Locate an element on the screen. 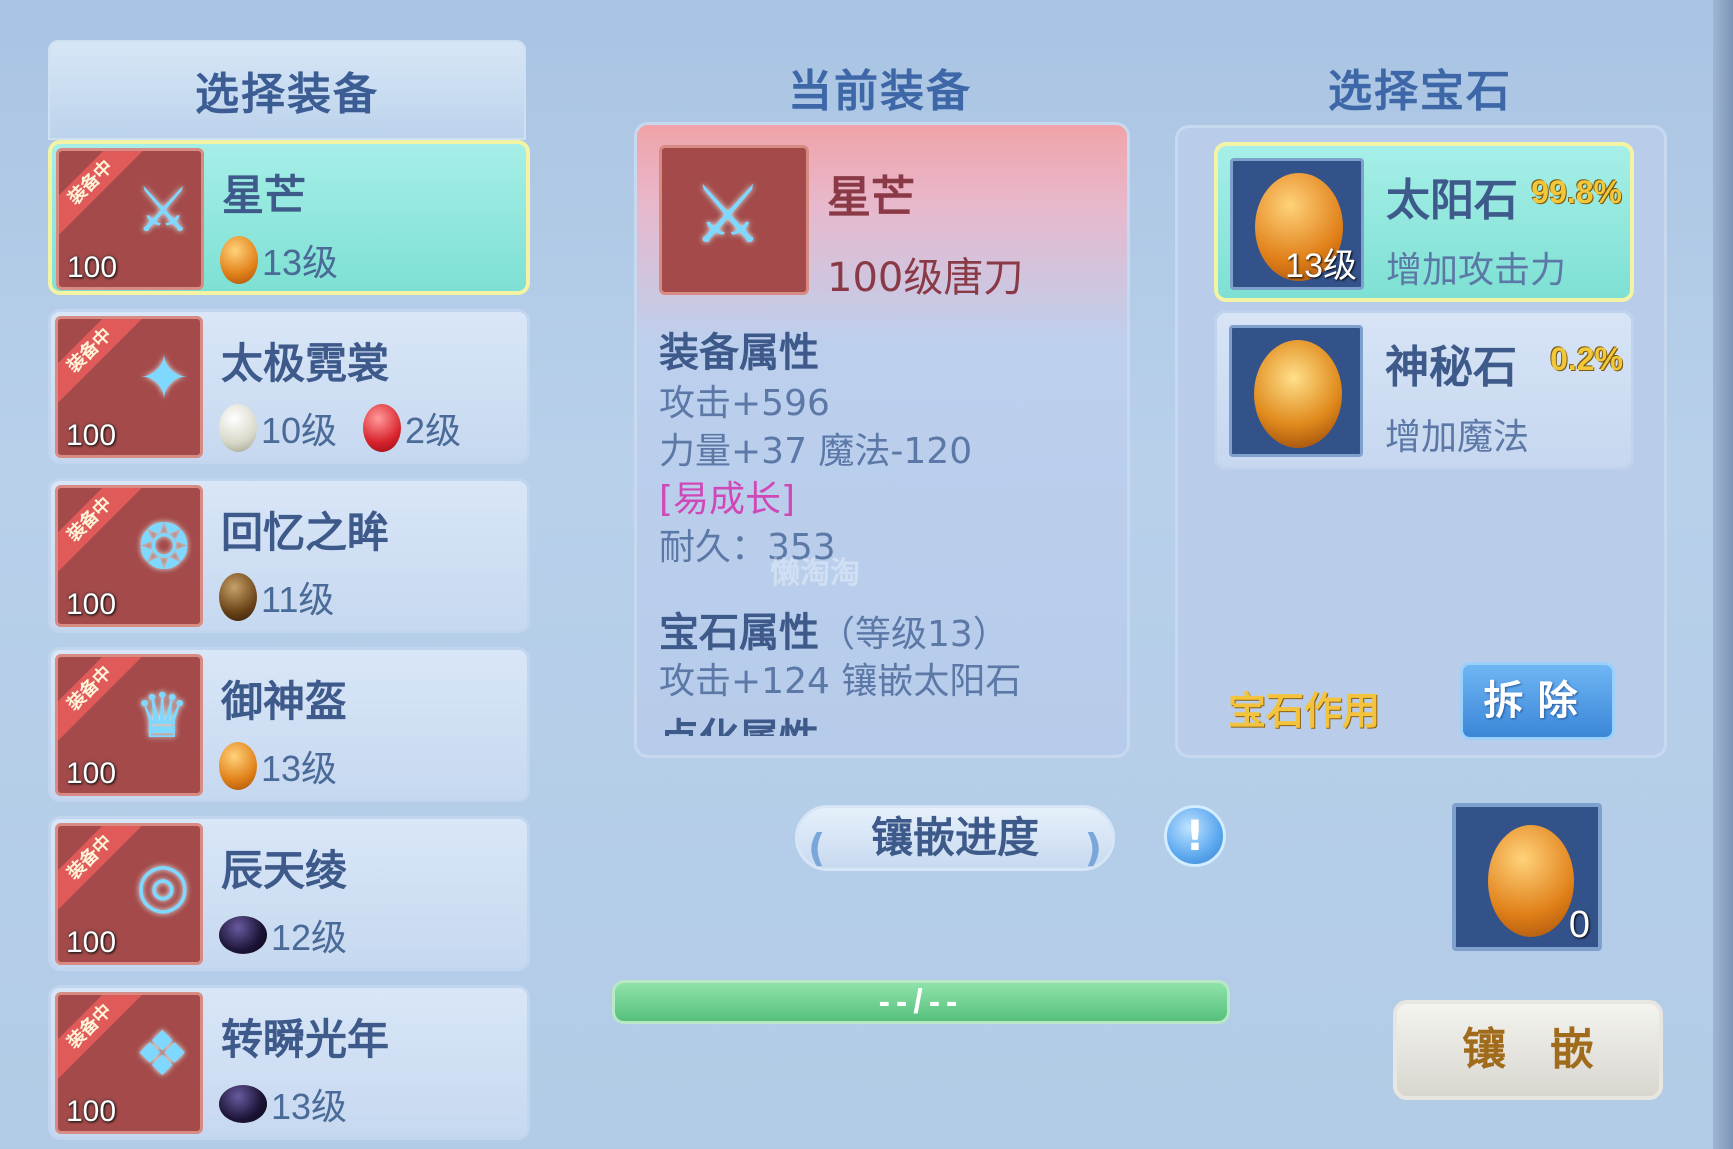  gem-name: 太阳石 is located at coordinates (1452, 200).